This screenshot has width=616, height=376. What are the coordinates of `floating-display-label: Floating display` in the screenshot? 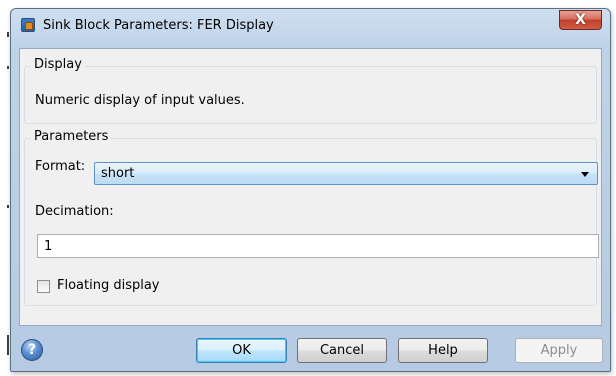 It's located at (108, 285).